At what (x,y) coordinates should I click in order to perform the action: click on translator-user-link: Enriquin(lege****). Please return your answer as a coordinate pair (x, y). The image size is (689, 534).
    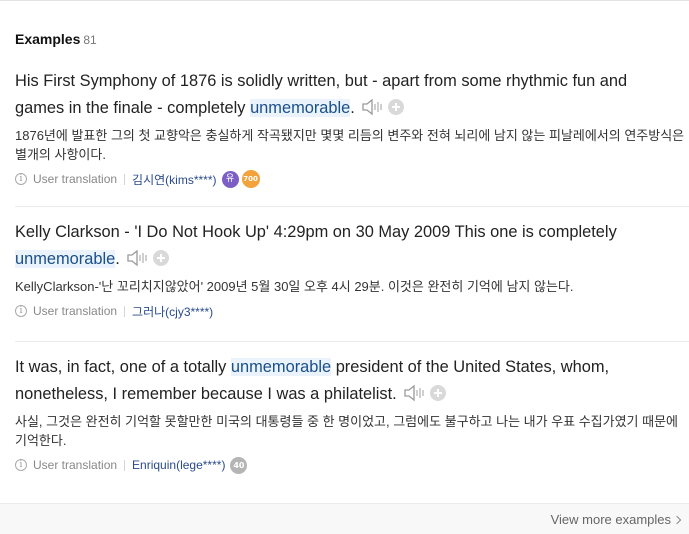
    Looking at the image, I should click on (178, 465).